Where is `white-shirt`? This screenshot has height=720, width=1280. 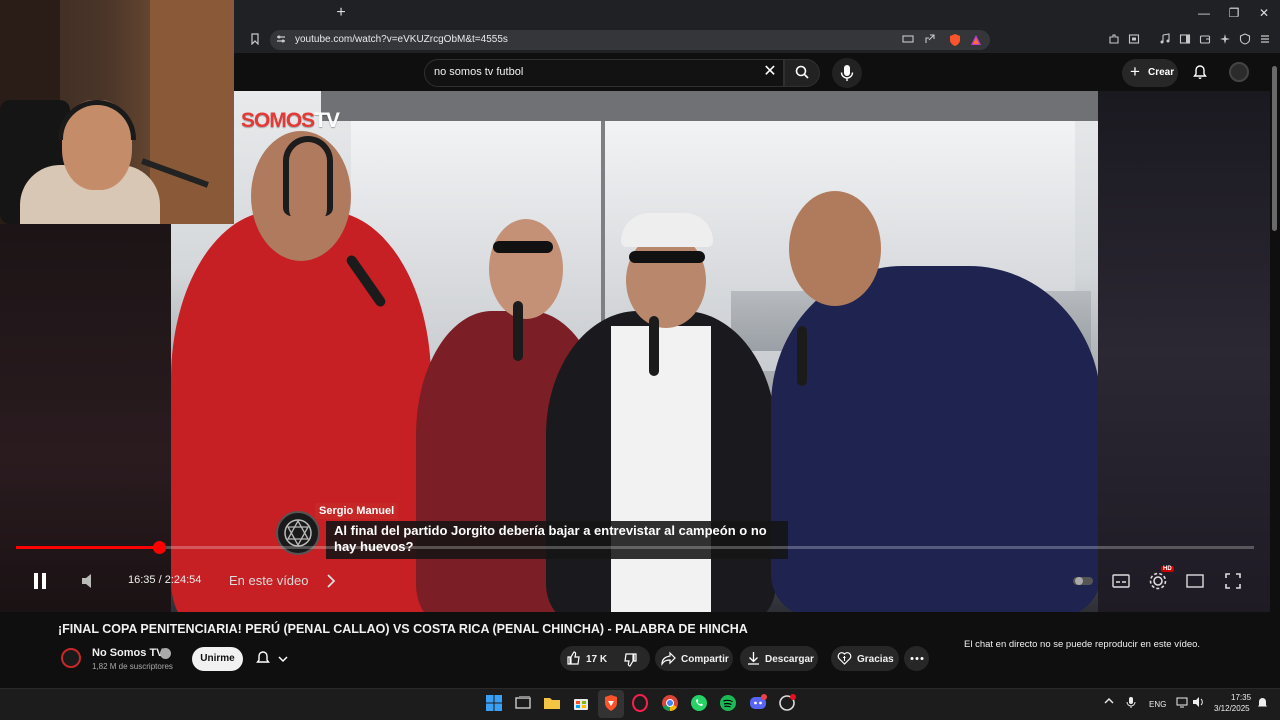 white-shirt is located at coordinates (661, 469).